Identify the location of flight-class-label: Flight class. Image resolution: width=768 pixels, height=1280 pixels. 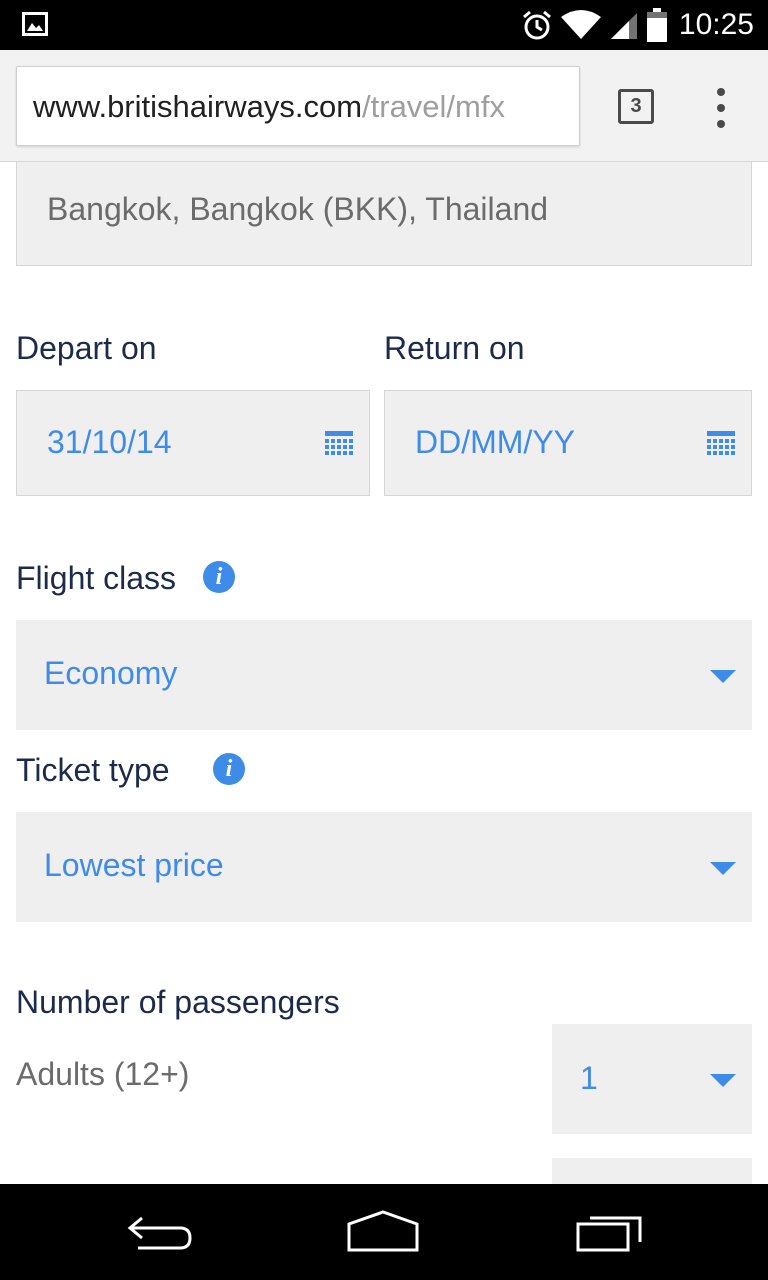
(96, 578).